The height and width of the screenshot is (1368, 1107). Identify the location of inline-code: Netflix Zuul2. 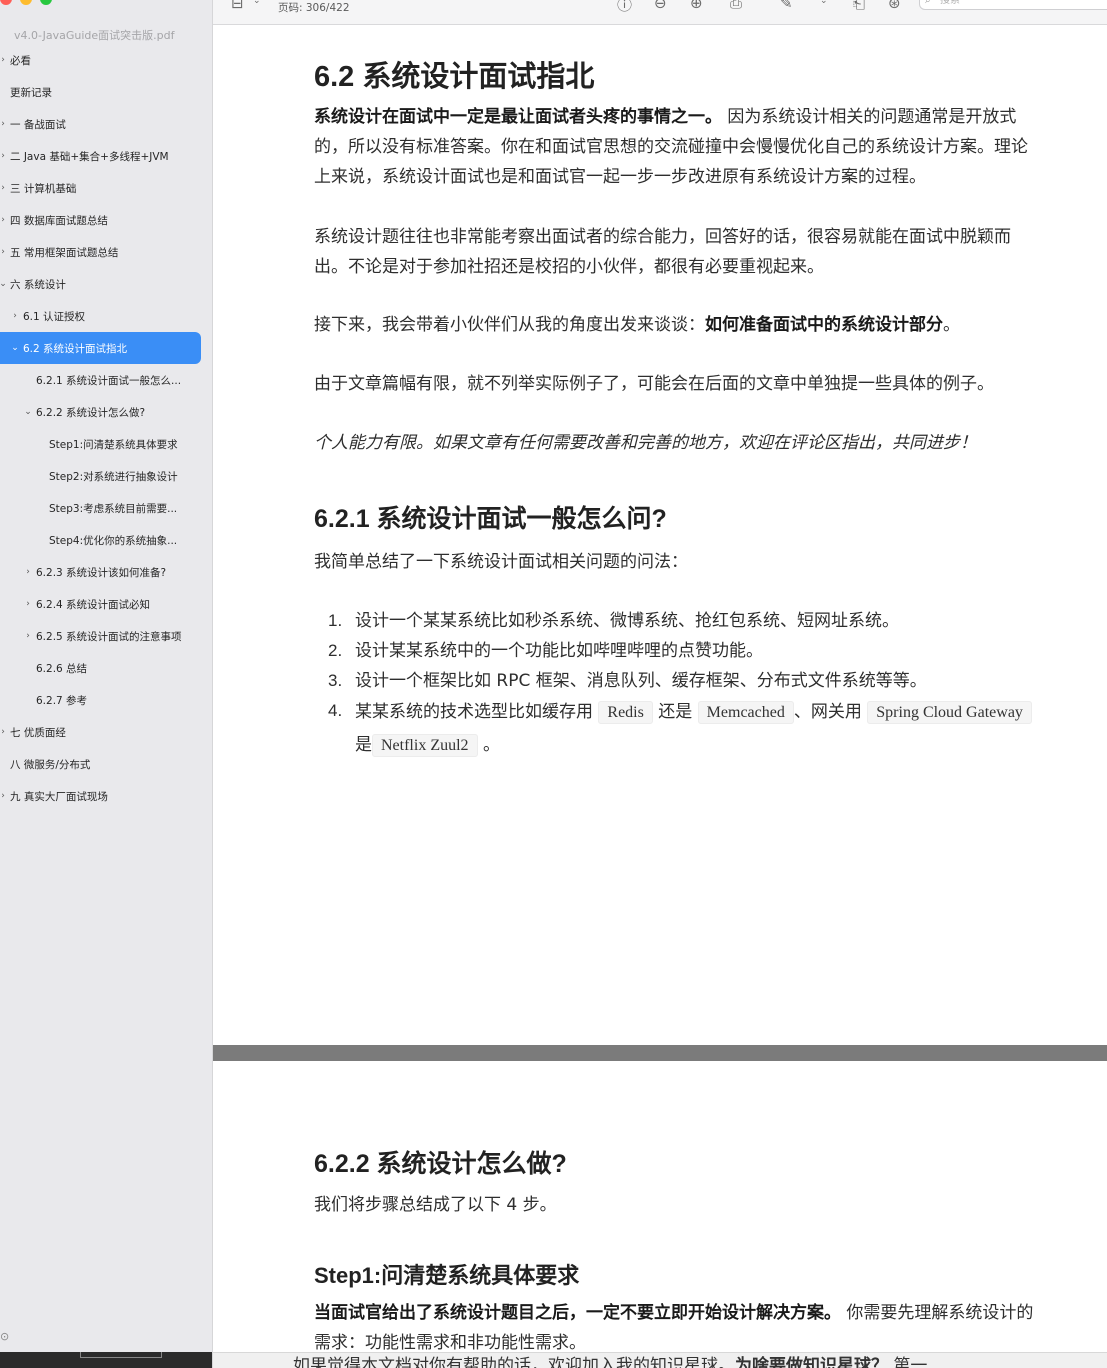
(425, 745).